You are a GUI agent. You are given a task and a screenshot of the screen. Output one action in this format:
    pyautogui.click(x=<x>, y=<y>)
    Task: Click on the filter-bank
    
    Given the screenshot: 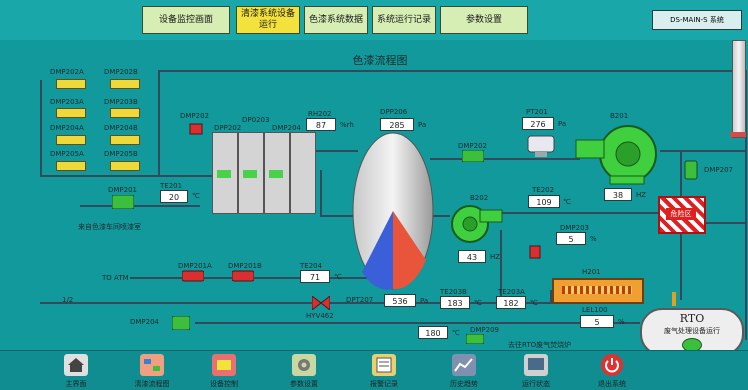 What is the action you would take?
    pyautogui.click(x=264, y=173)
    